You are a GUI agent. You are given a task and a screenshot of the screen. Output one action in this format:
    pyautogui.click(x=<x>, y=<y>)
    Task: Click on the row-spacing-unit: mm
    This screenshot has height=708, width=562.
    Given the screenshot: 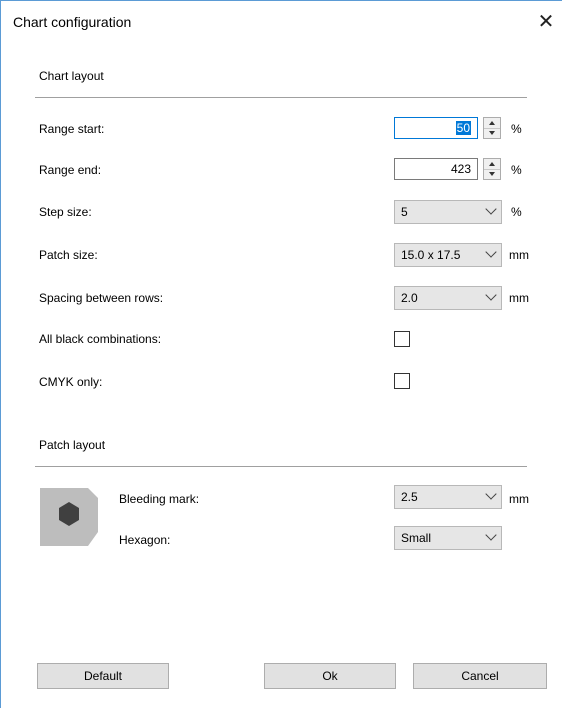 What is the action you would take?
    pyautogui.click(x=519, y=298)
    